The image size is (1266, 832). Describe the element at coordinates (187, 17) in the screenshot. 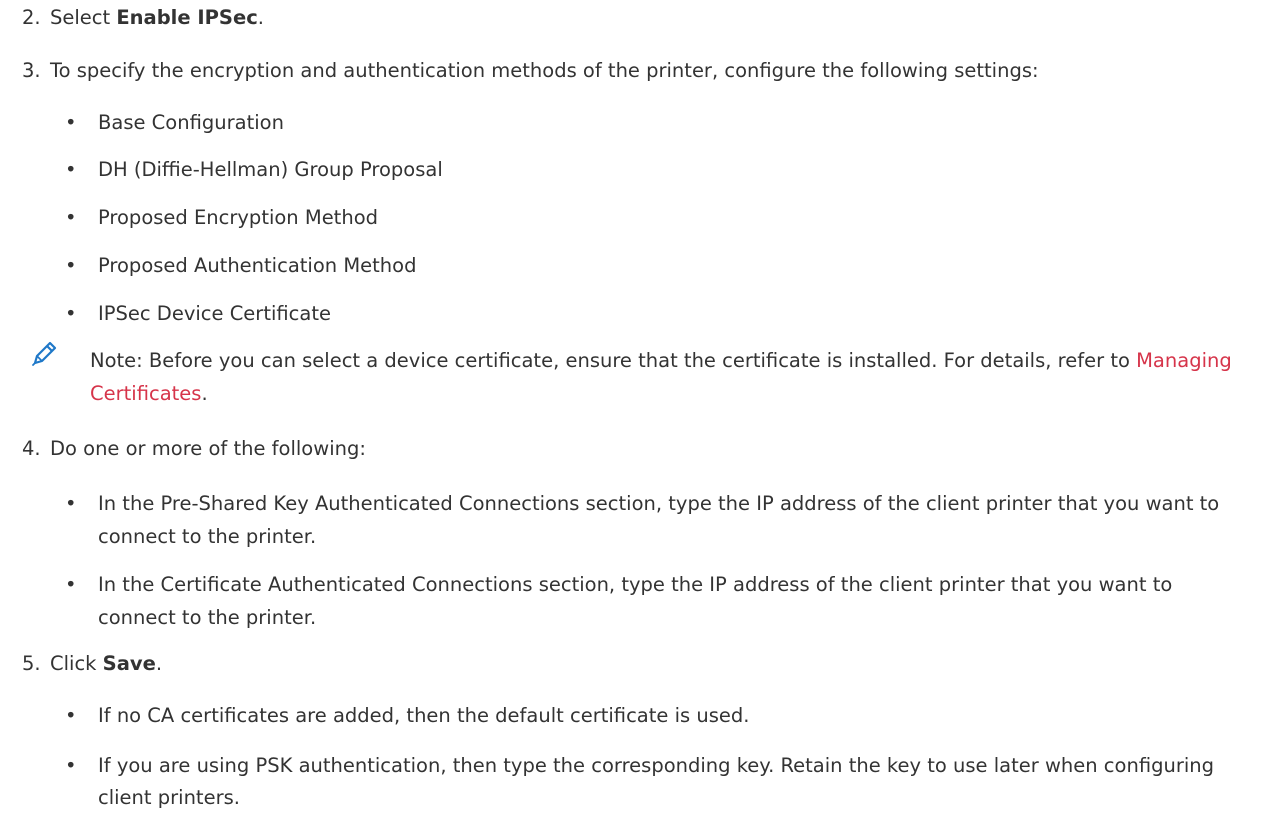

I see `step-bold-term: Enable IPSec` at that location.